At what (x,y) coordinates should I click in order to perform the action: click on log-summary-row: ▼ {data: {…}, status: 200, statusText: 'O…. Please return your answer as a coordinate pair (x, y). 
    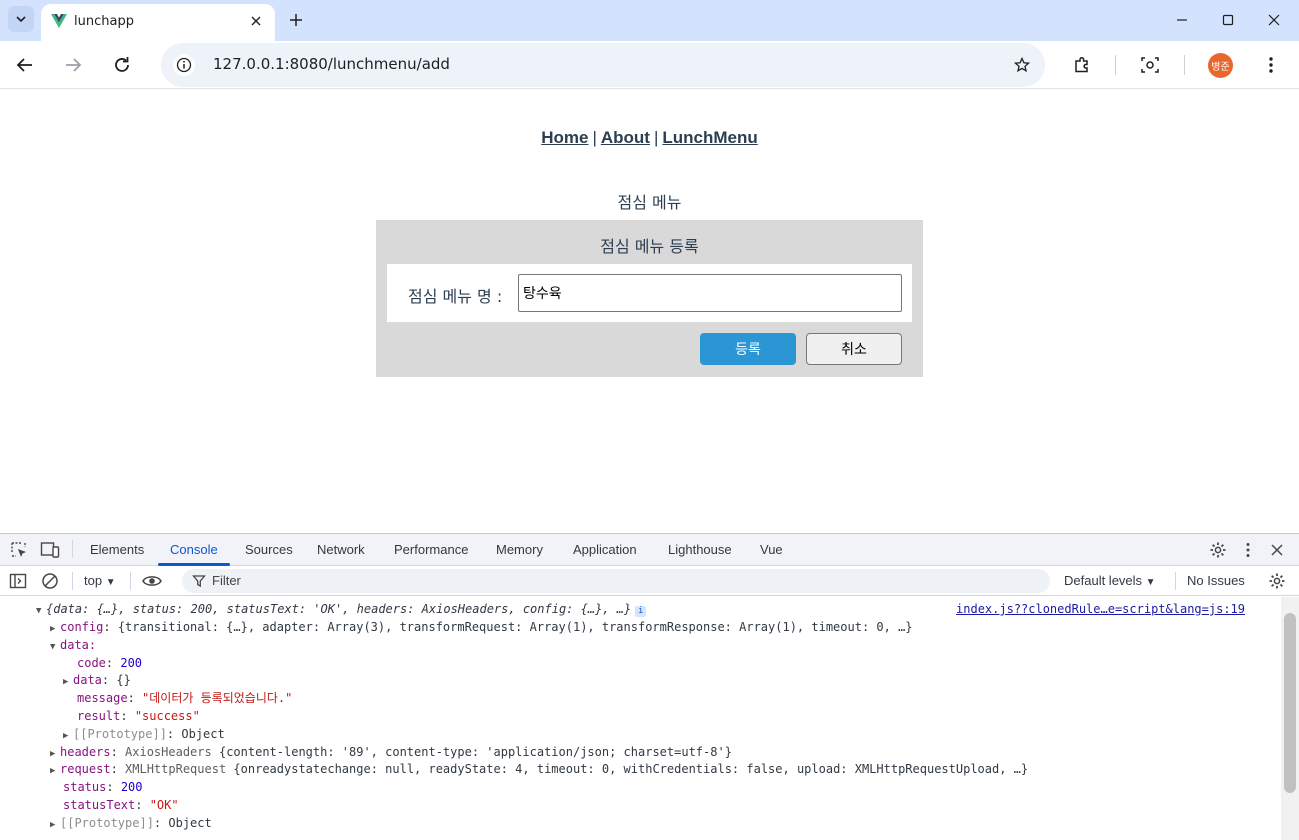
    Looking at the image, I should click on (640, 611).